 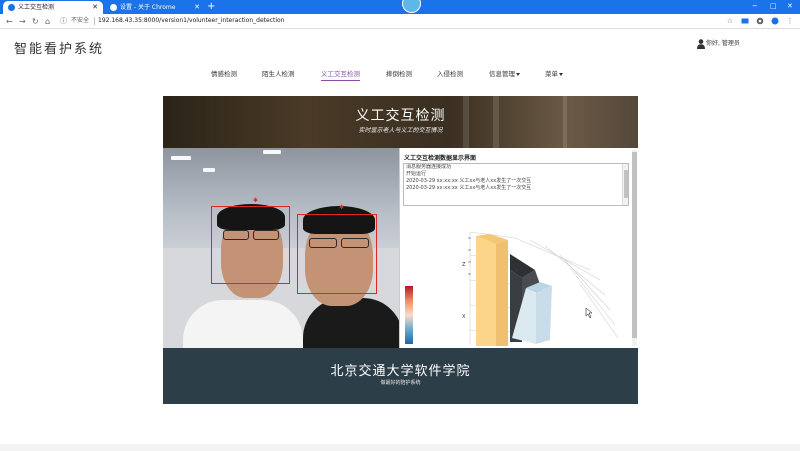 I want to click on person-left-shirt, so click(x=243, y=324).